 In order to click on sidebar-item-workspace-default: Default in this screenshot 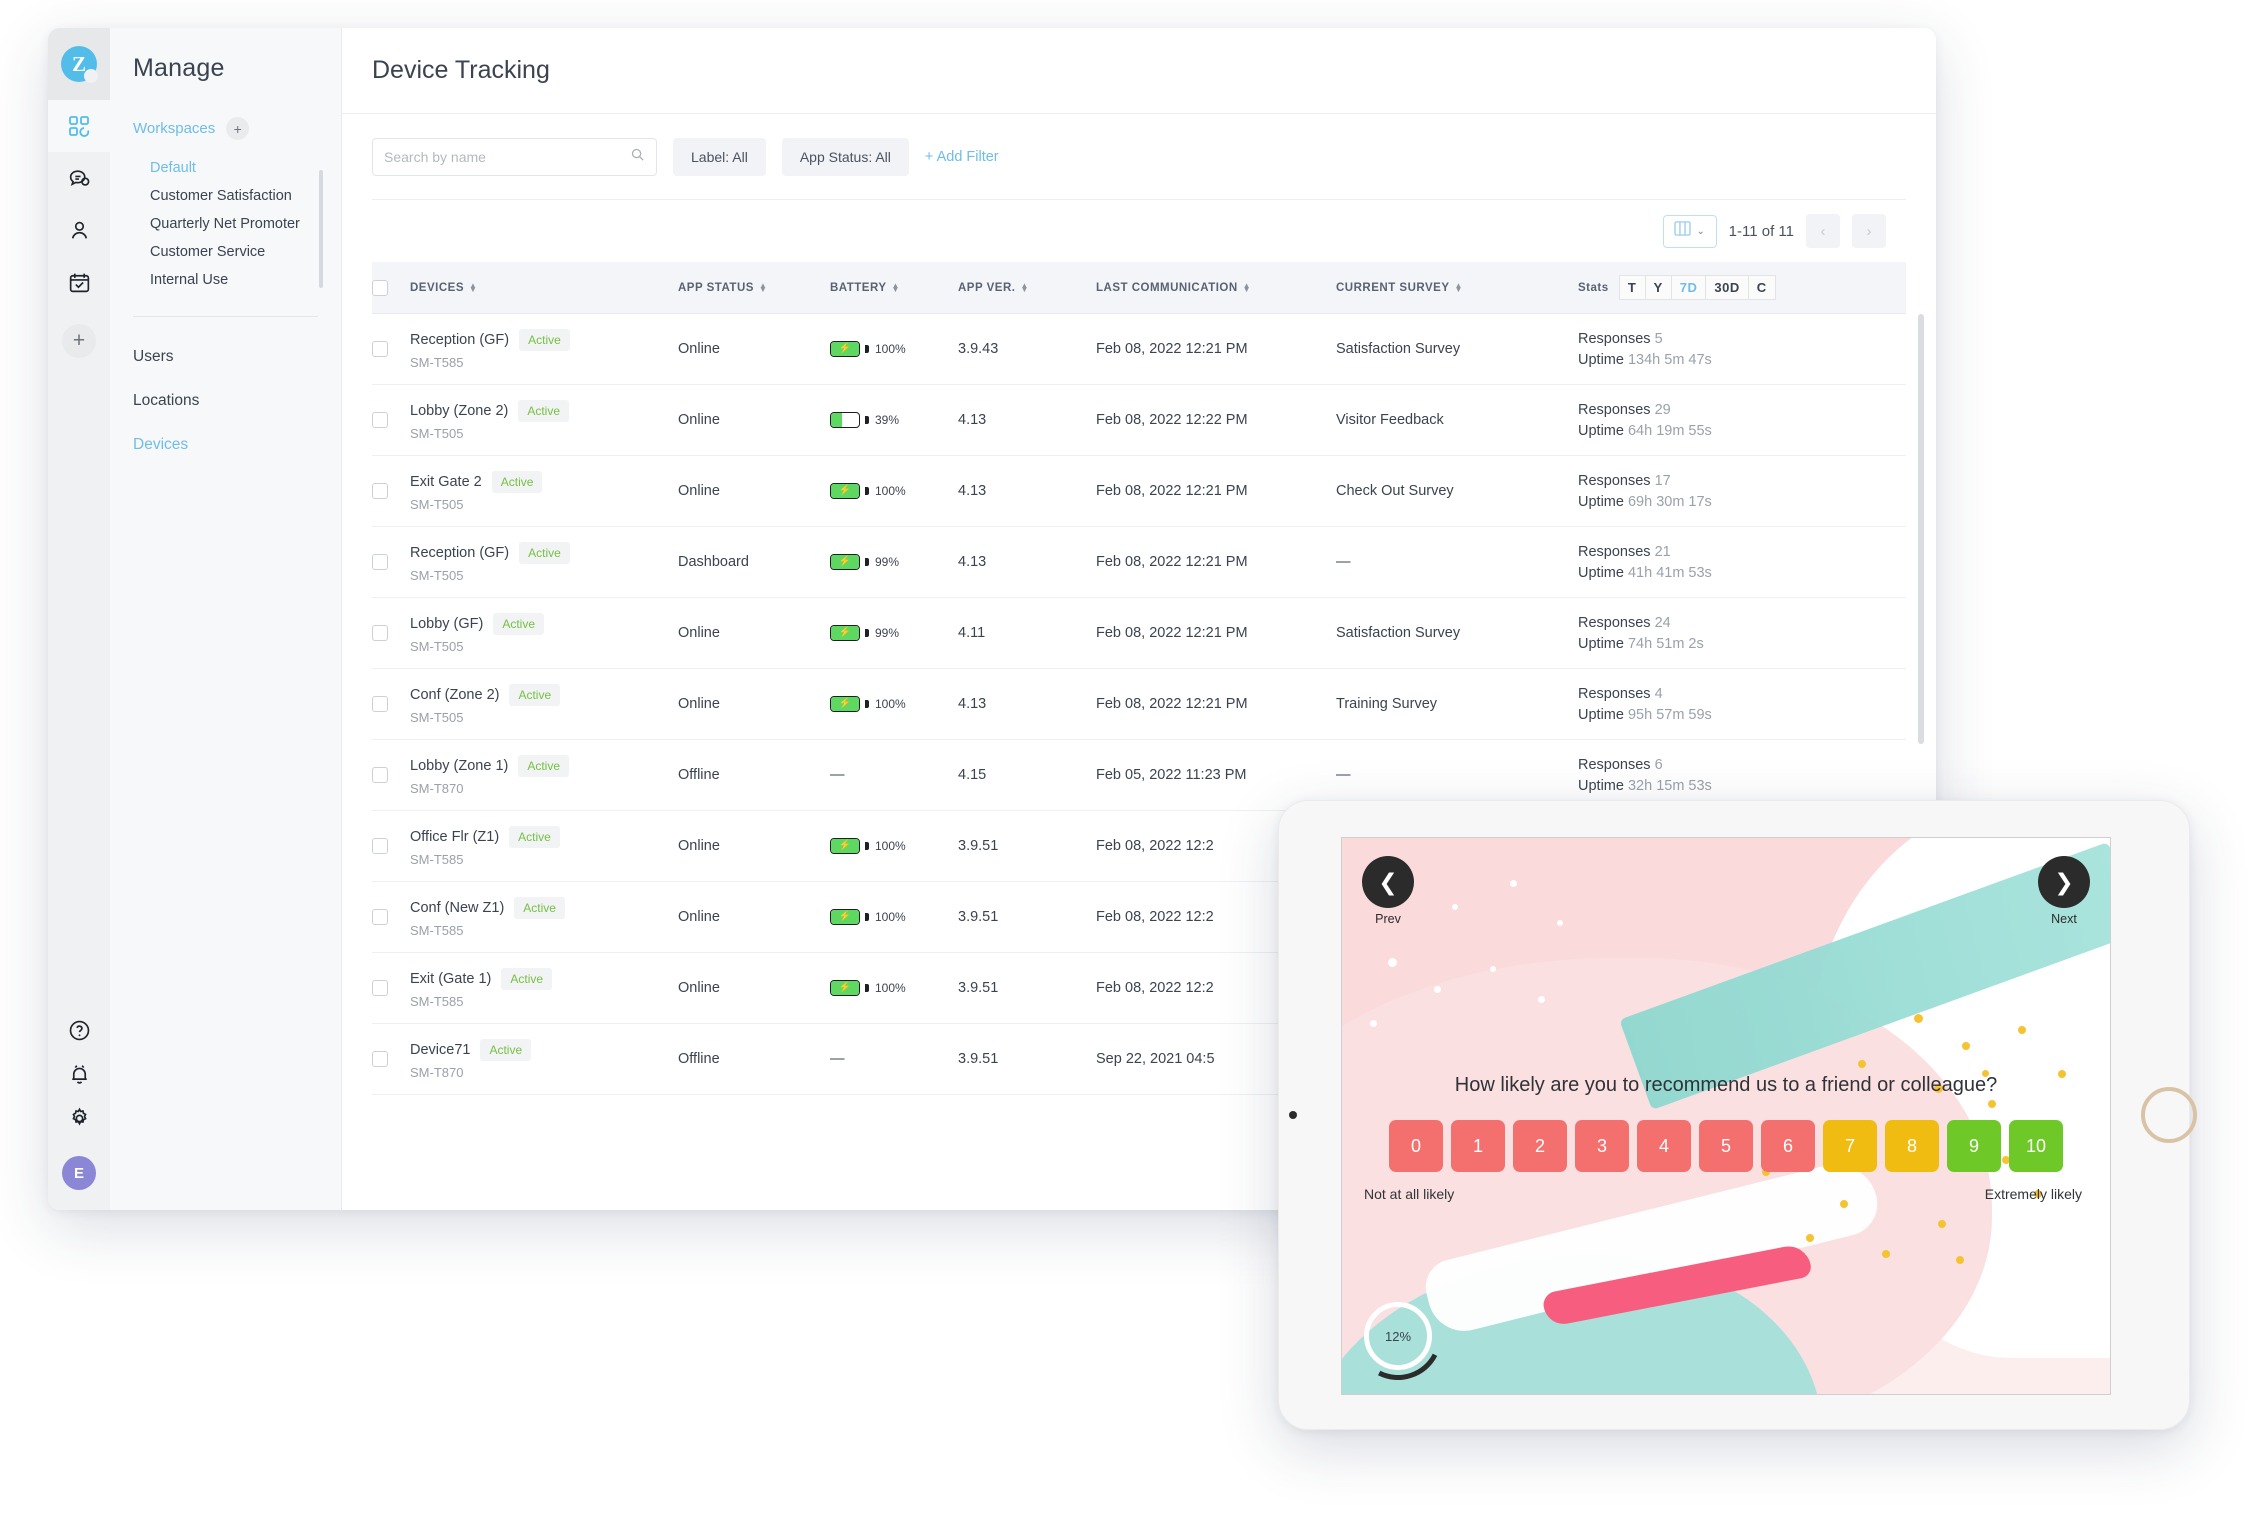, I will do `click(245, 168)`.